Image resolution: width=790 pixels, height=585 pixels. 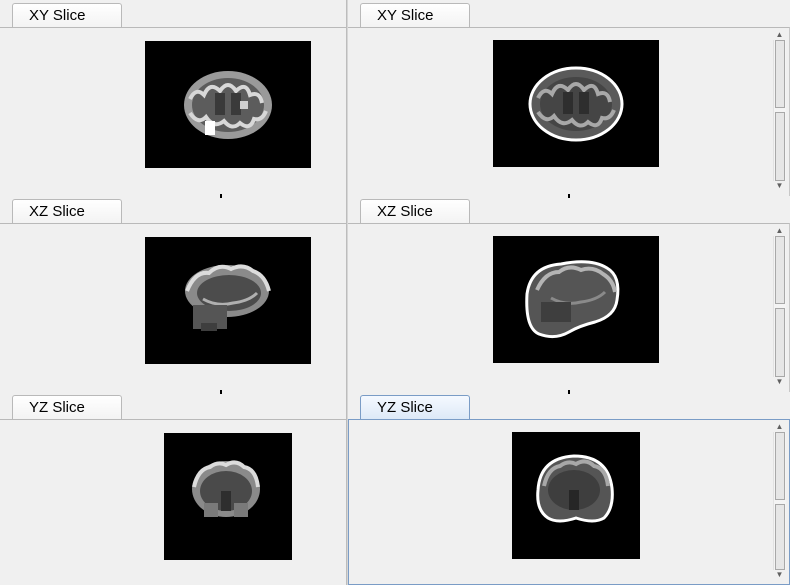 What do you see at coordinates (576, 495) in the screenshot?
I see `yz-slice-image-outlined` at bounding box center [576, 495].